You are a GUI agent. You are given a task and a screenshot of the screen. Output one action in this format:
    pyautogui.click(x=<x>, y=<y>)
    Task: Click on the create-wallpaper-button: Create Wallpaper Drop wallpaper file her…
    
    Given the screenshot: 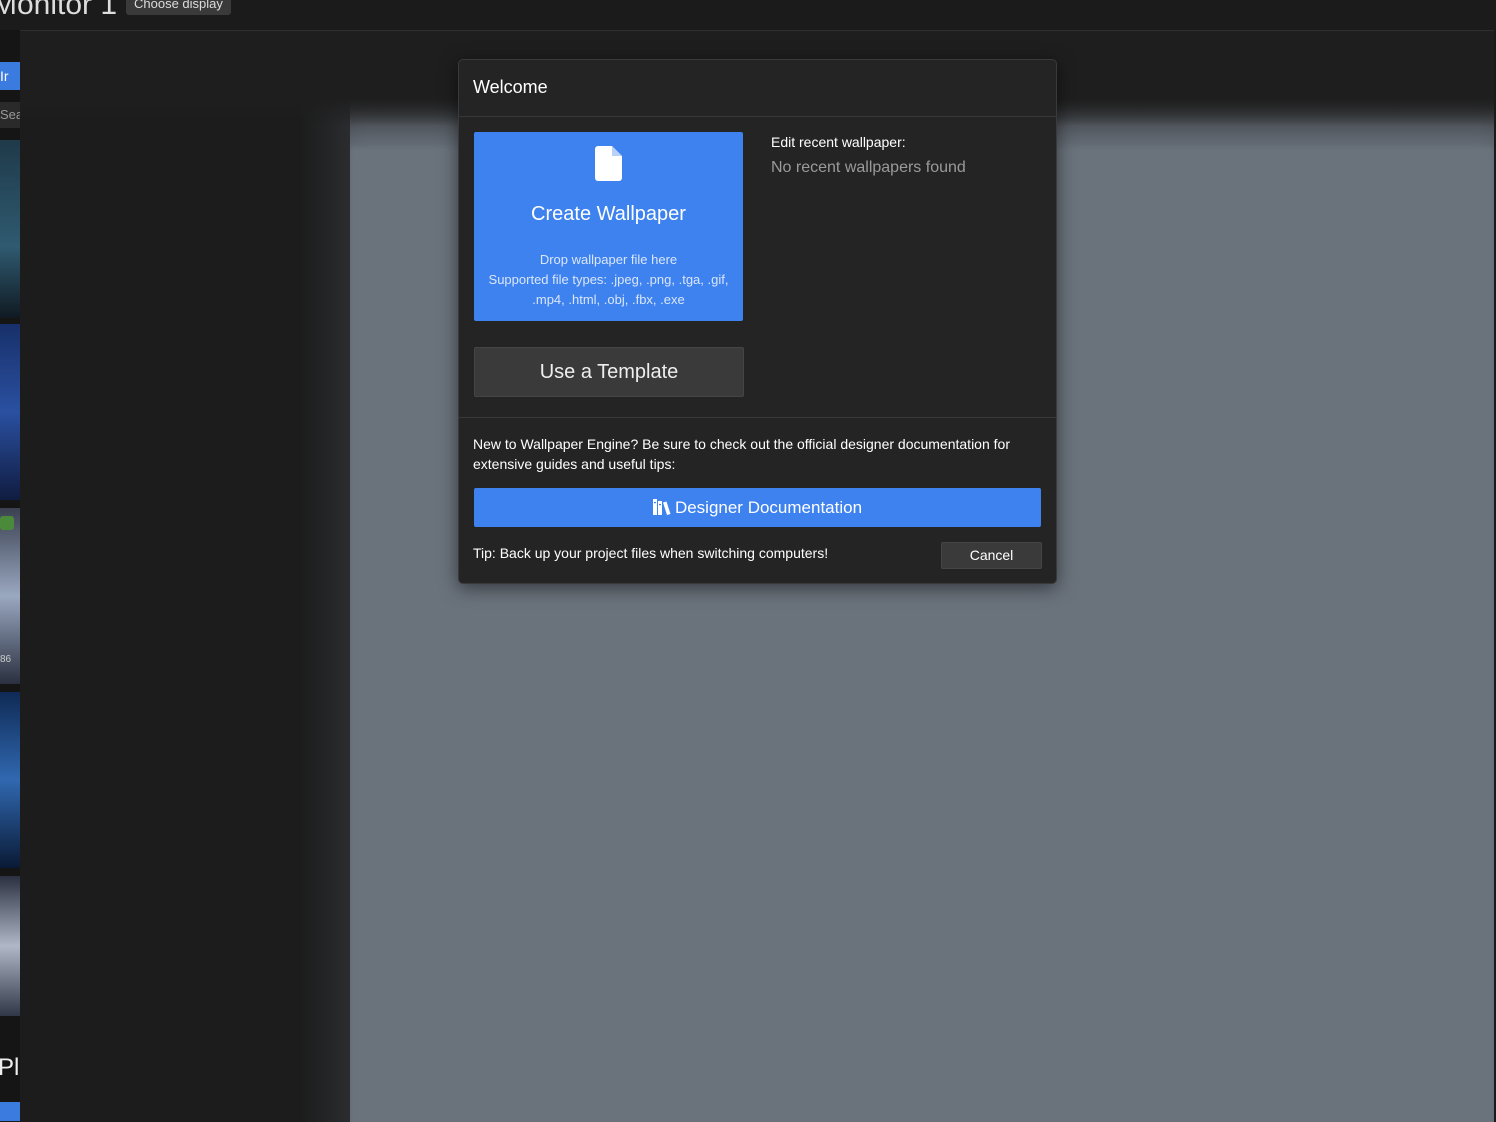 What is the action you would take?
    pyautogui.click(x=608, y=226)
    